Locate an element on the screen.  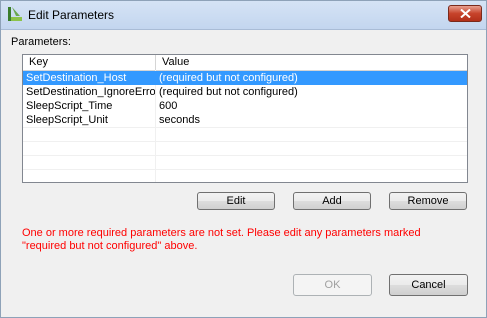
row-key: SetDestination_Host is located at coordinates (76, 78).